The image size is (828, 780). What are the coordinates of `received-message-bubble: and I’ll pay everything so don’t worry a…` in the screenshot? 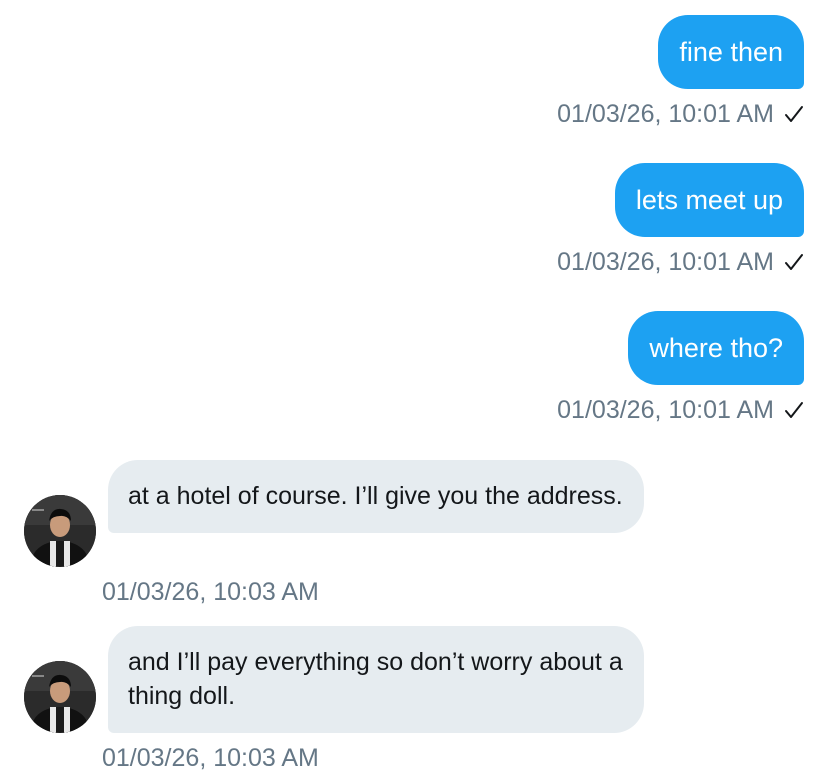 It's located at (376, 679).